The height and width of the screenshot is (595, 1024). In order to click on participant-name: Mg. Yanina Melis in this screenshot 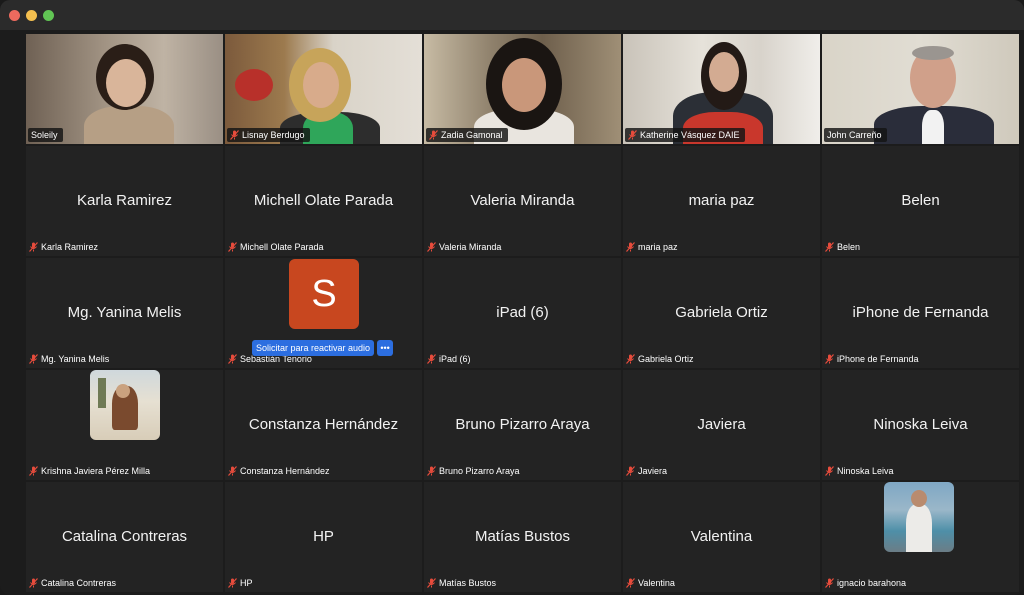, I will do `click(75, 359)`.